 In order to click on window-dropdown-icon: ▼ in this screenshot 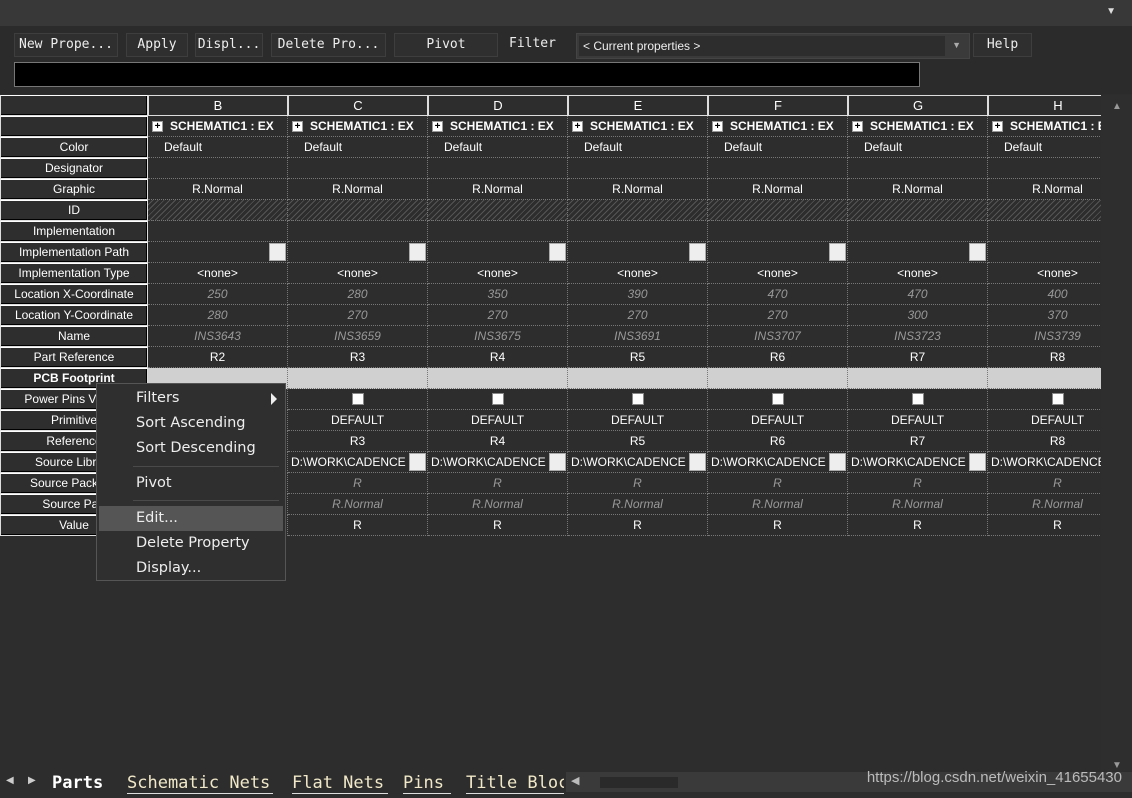, I will do `click(1111, 11)`.